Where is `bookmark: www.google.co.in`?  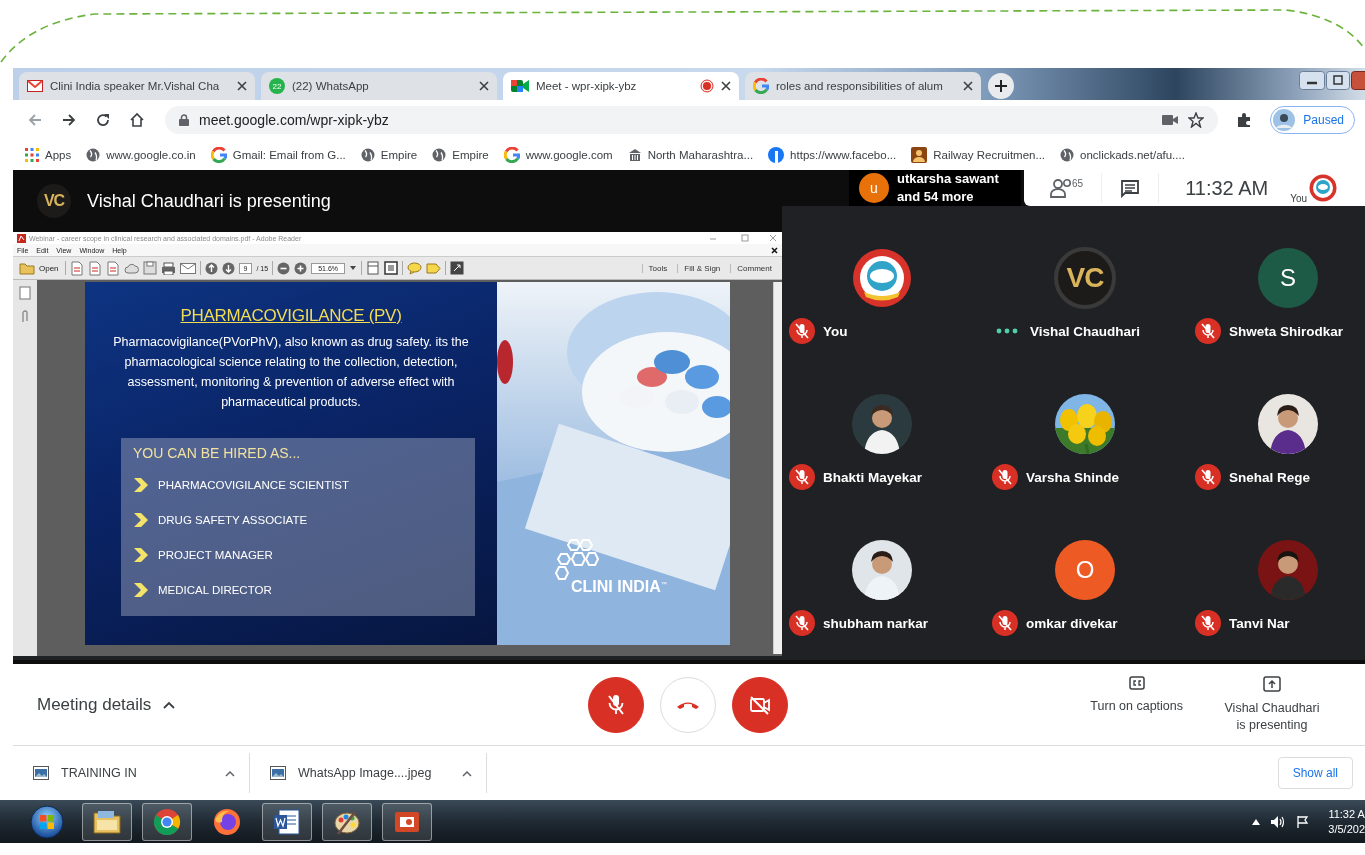 bookmark: www.google.co.in is located at coordinates (141, 155).